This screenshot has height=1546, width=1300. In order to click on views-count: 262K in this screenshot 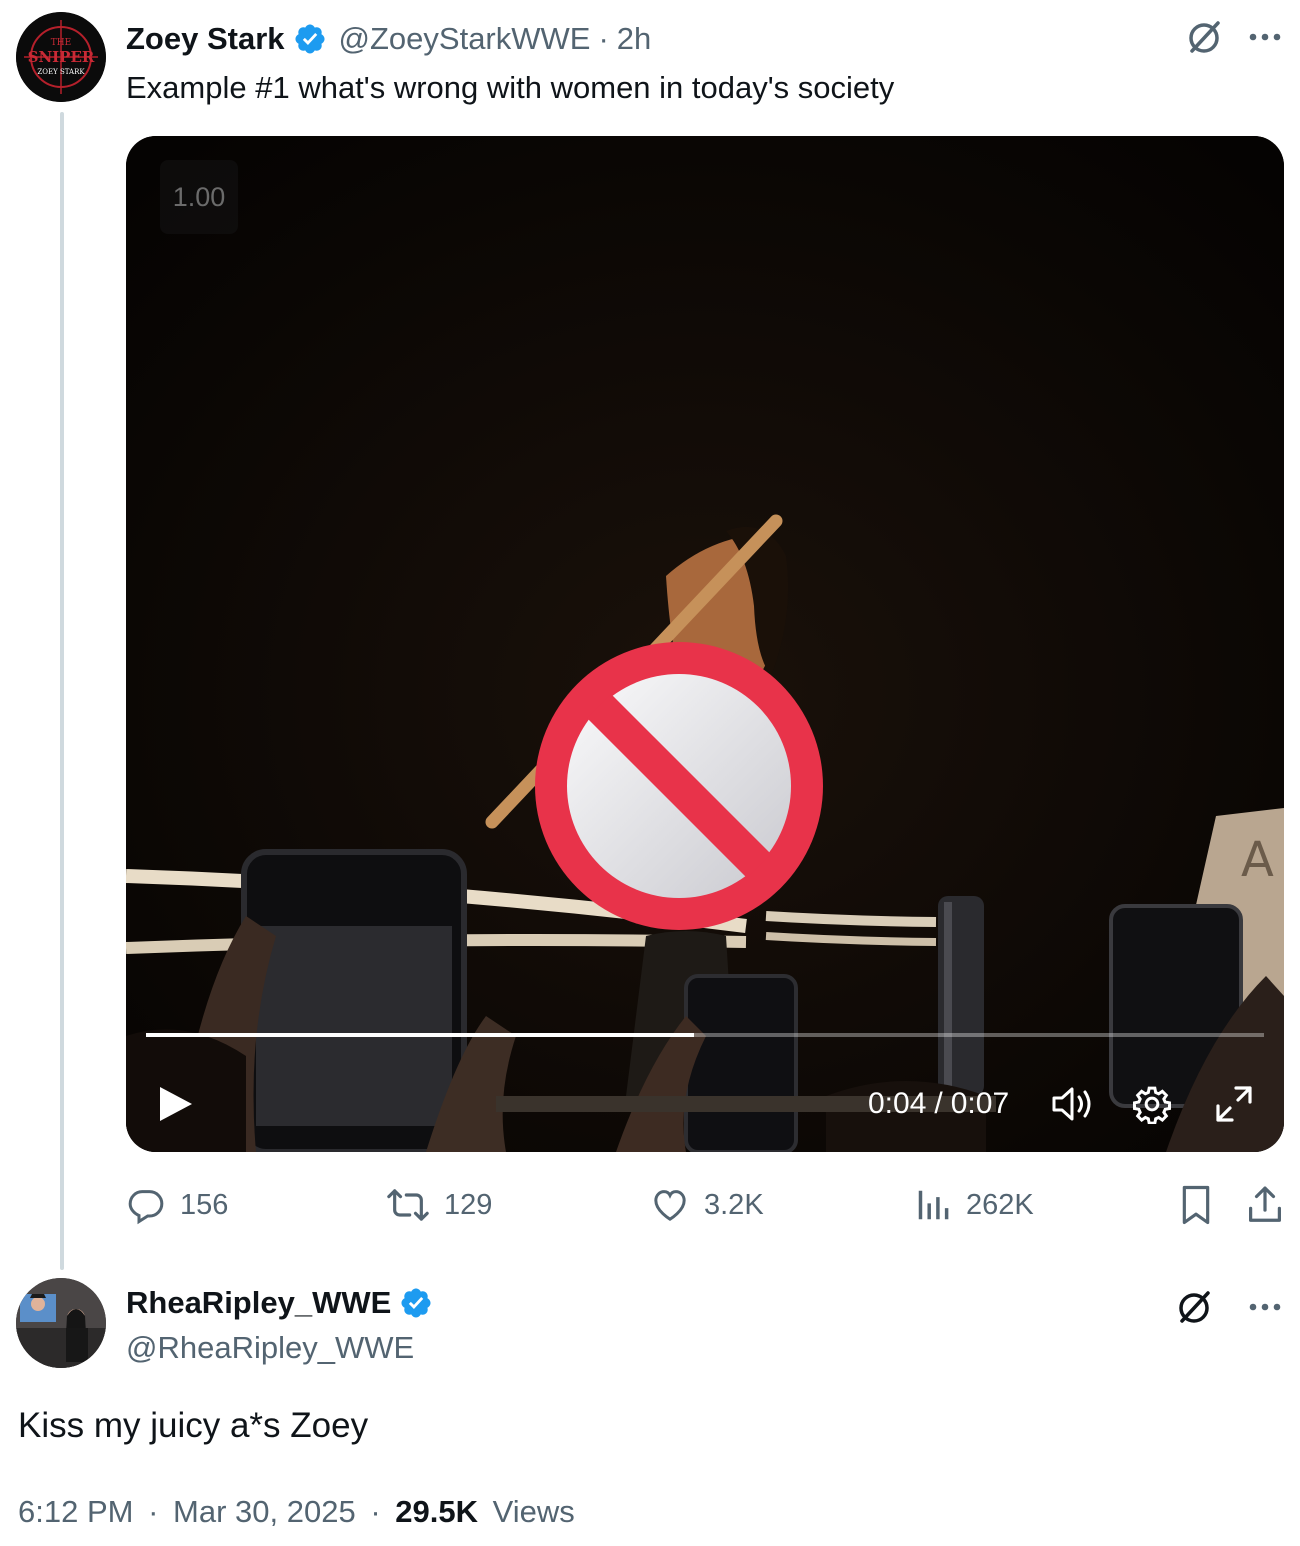, I will do `click(1000, 1204)`.